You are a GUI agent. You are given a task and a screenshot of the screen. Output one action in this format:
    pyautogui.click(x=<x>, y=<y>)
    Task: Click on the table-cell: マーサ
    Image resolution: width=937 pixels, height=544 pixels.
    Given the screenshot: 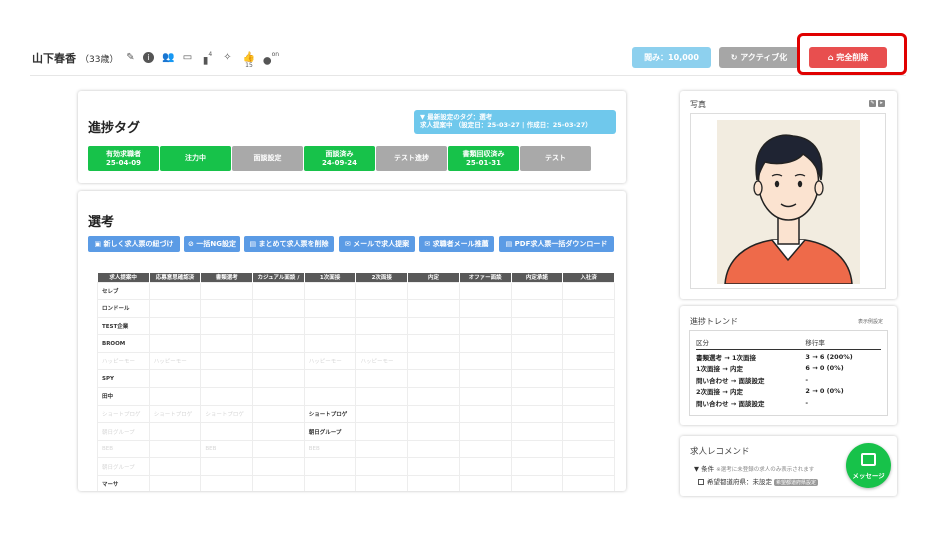 What is the action you would take?
    pyautogui.click(x=123, y=483)
    